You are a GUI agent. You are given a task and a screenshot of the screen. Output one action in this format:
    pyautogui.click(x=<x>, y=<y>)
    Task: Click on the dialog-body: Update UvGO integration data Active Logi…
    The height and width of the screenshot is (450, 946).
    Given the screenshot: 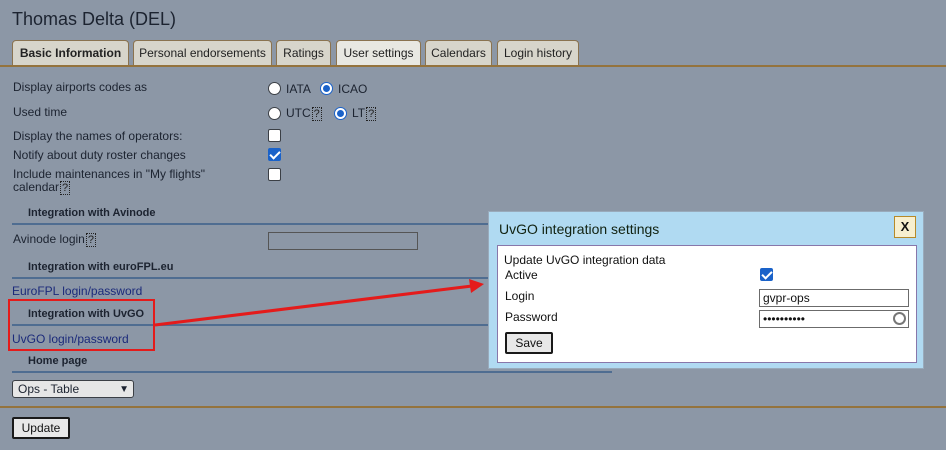 What is the action you would take?
    pyautogui.click(x=707, y=304)
    